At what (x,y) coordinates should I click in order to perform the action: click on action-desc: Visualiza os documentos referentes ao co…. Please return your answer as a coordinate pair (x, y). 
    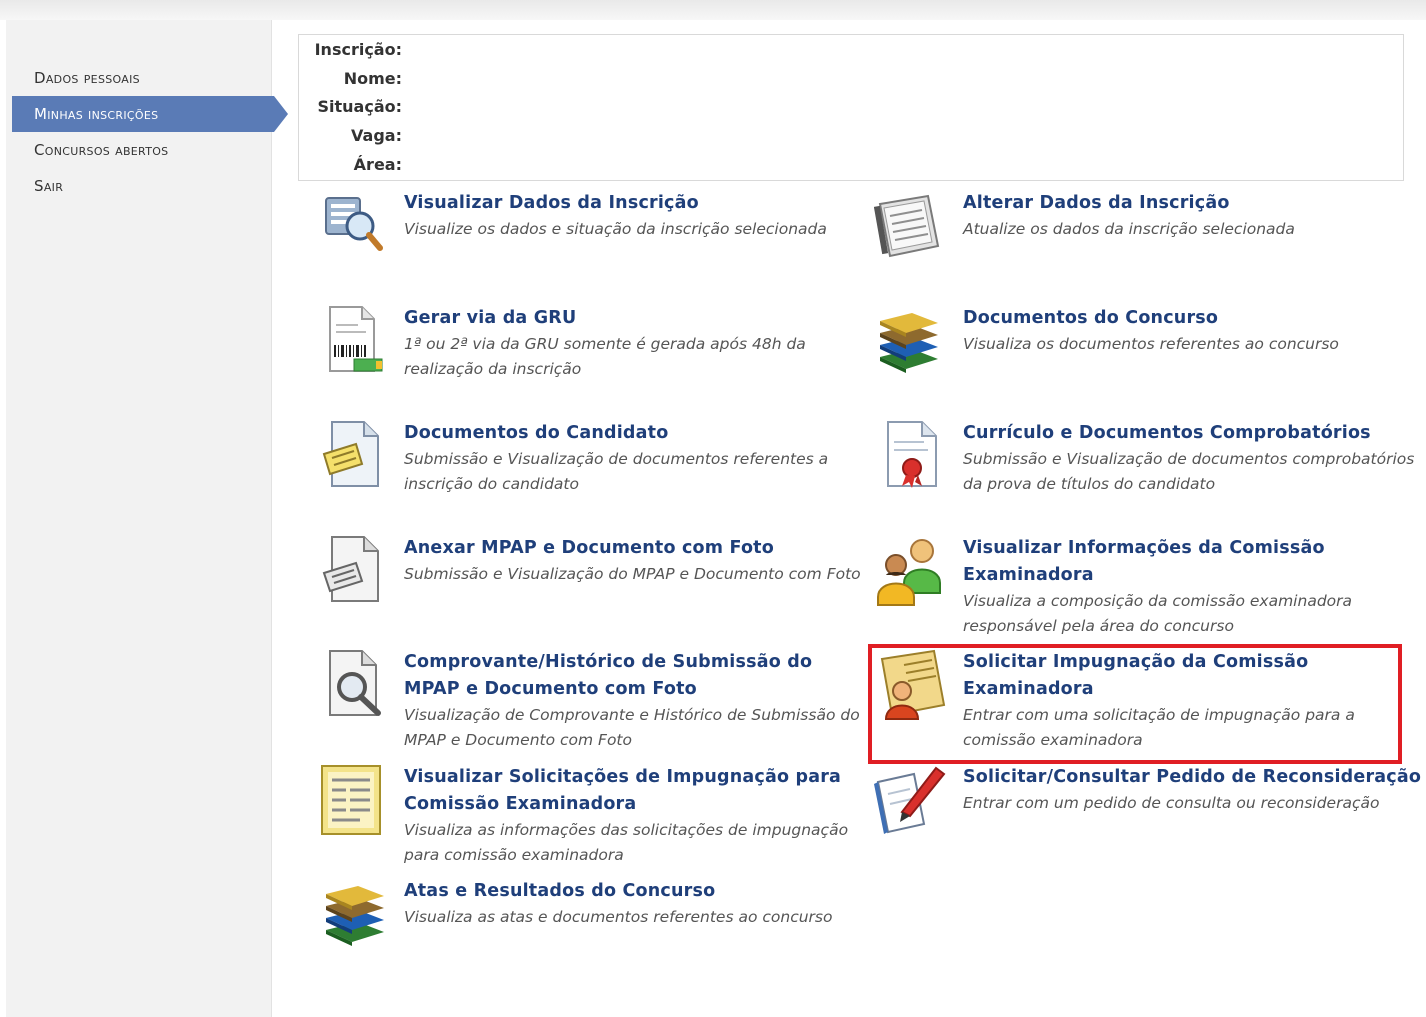
    Looking at the image, I should click on (1151, 344).